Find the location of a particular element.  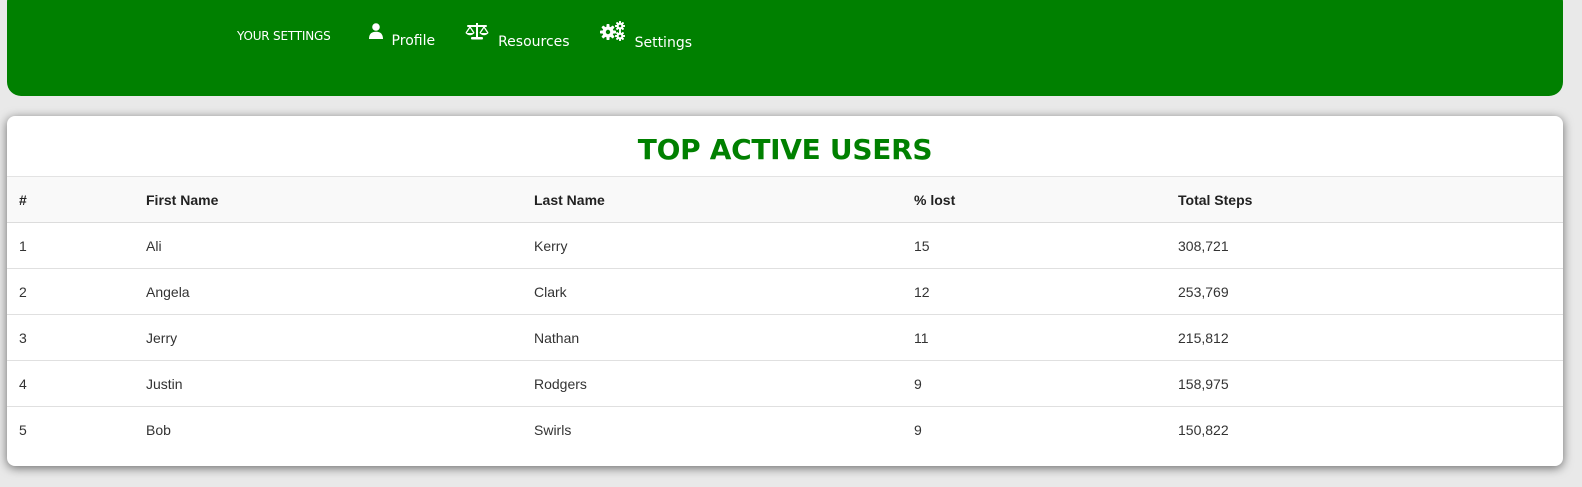

cell-rank: 3 is located at coordinates (70, 337).